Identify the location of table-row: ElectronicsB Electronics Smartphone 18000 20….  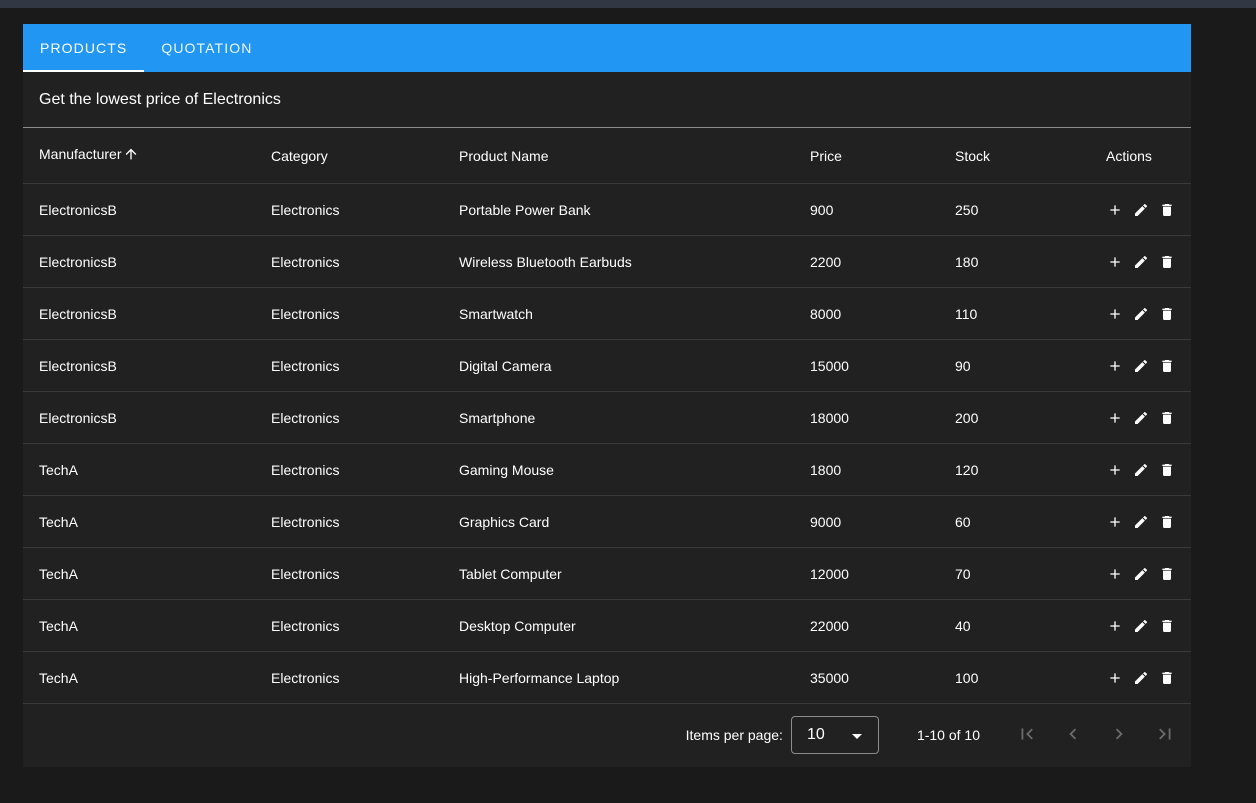
(607, 417).